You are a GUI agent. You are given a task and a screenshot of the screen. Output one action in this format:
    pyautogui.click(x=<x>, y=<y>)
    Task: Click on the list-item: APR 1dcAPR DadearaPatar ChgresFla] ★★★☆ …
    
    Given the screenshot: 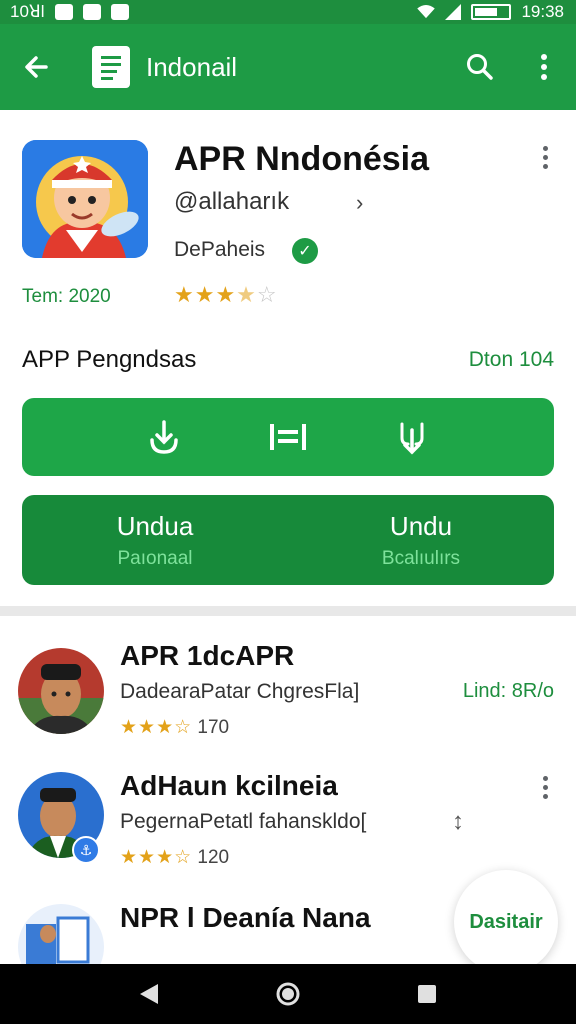 What is the action you would take?
    pyautogui.click(x=288, y=690)
    